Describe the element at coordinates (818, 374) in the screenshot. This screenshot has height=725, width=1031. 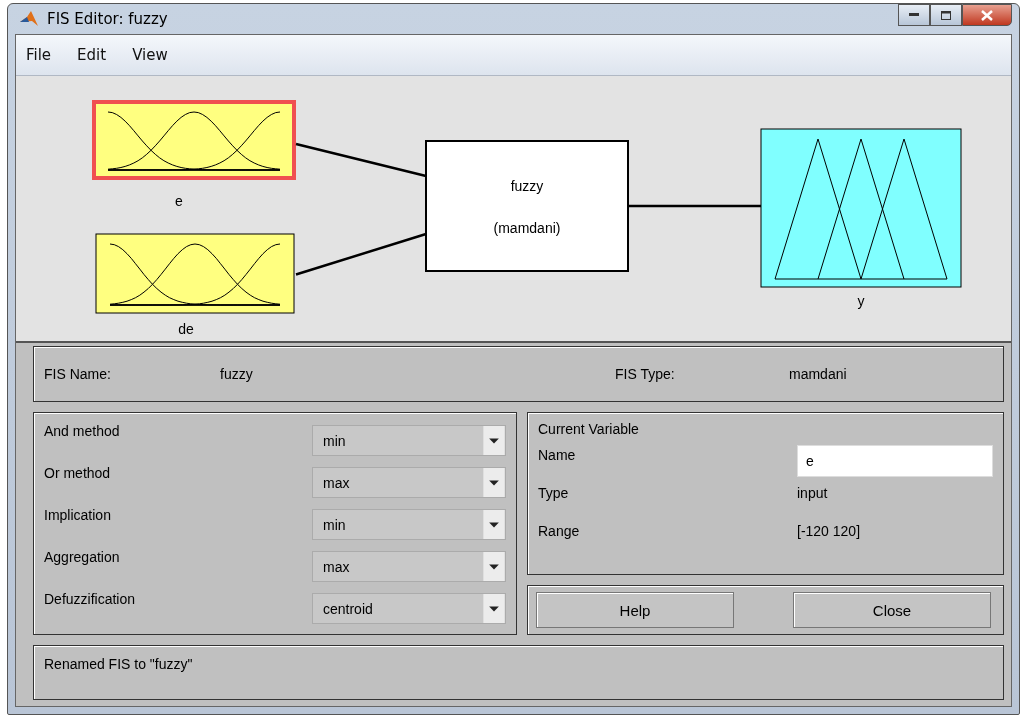
I see `fis-type-value: mamdani` at that location.